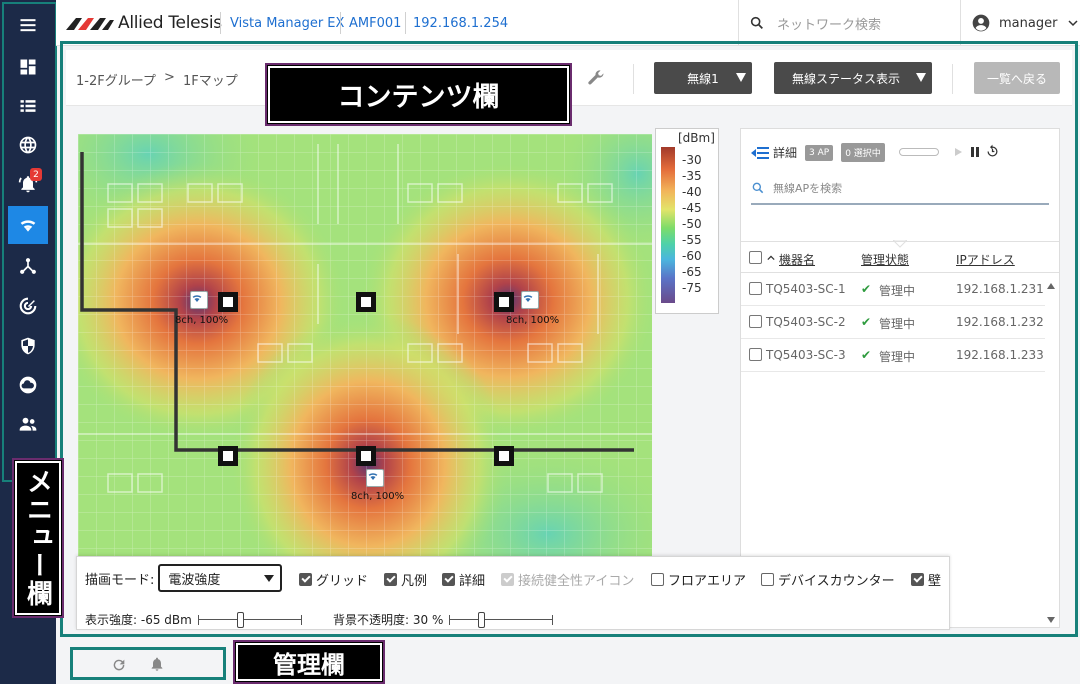  What do you see at coordinates (818, 152) in the screenshot?
I see `detail-toggle: 詳細 3 AP 0 選択中` at bounding box center [818, 152].